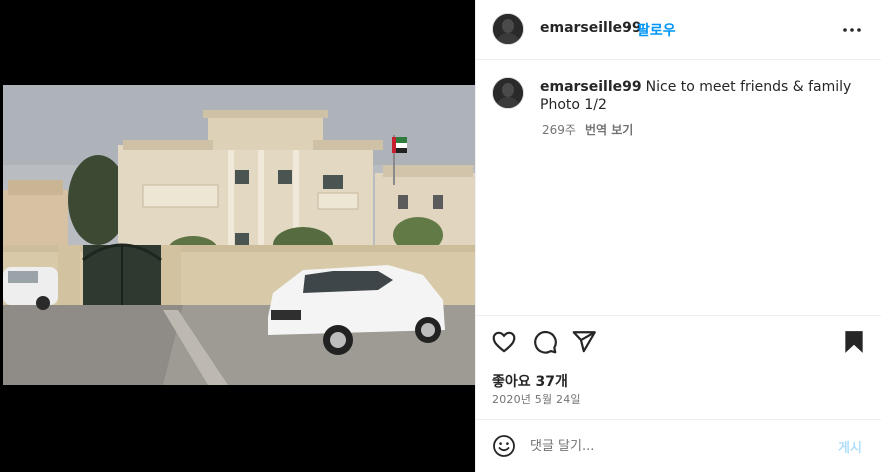 The width and height of the screenshot is (881, 472). I want to click on caption-age: 269주, so click(559, 130).